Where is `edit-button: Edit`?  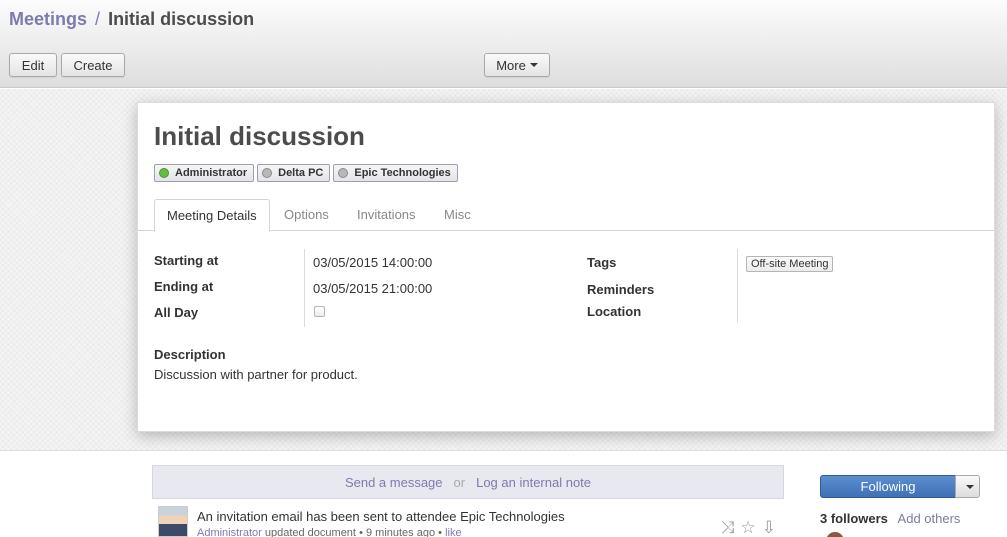
edit-button: Edit is located at coordinates (33, 65).